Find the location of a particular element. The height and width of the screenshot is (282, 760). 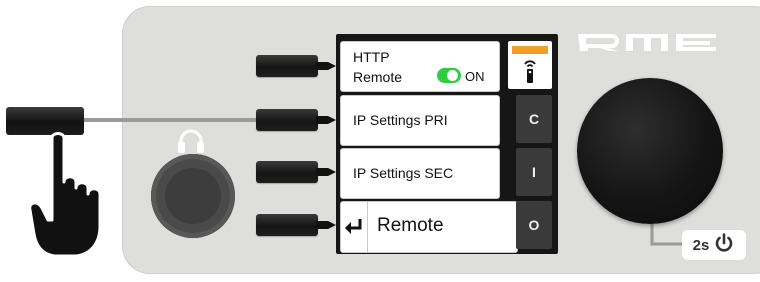

http-remote-toggle is located at coordinates (449, 75).